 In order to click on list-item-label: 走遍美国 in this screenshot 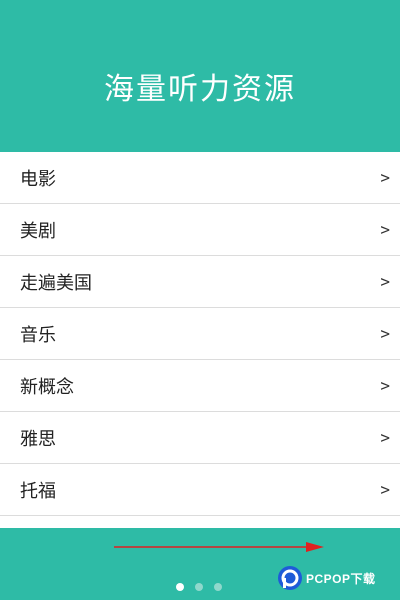, I will do `click(56, 283)`.